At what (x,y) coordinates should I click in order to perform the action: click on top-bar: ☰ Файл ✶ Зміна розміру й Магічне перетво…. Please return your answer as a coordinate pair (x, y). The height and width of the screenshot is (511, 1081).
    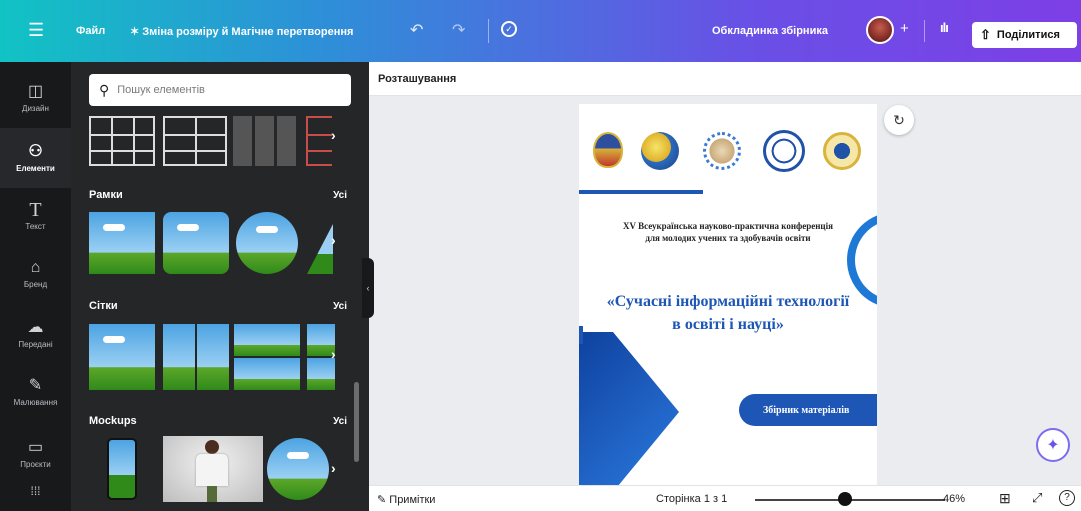
    Looking at the image, I should click on (540, 31).